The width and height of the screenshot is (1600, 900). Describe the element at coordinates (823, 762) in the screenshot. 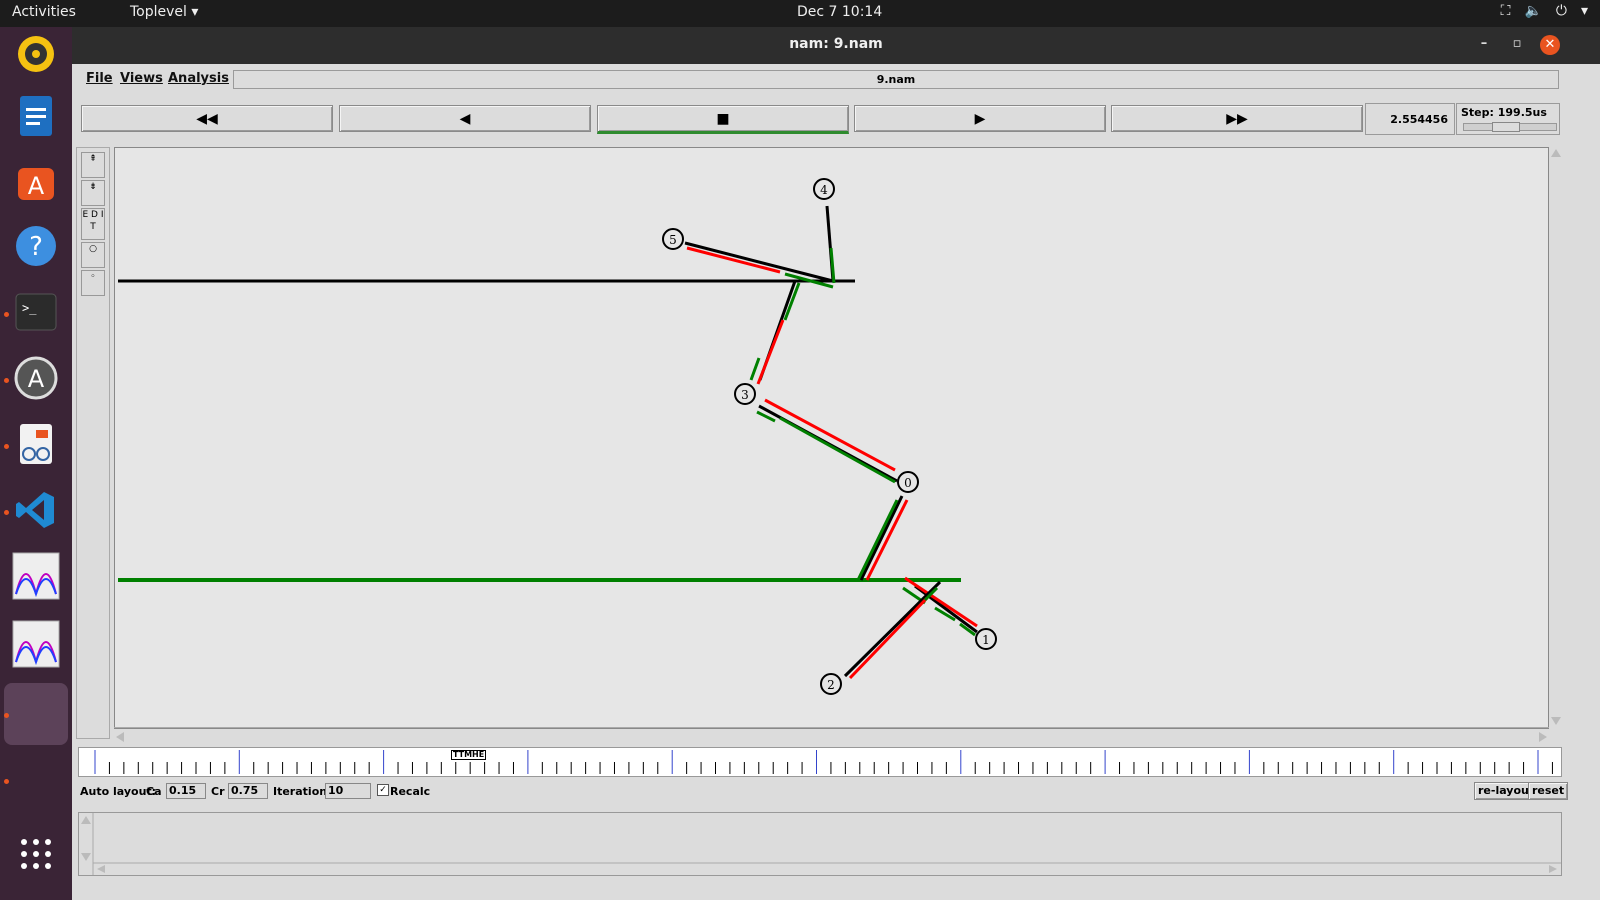

I see `timeline-ticks` at that location.